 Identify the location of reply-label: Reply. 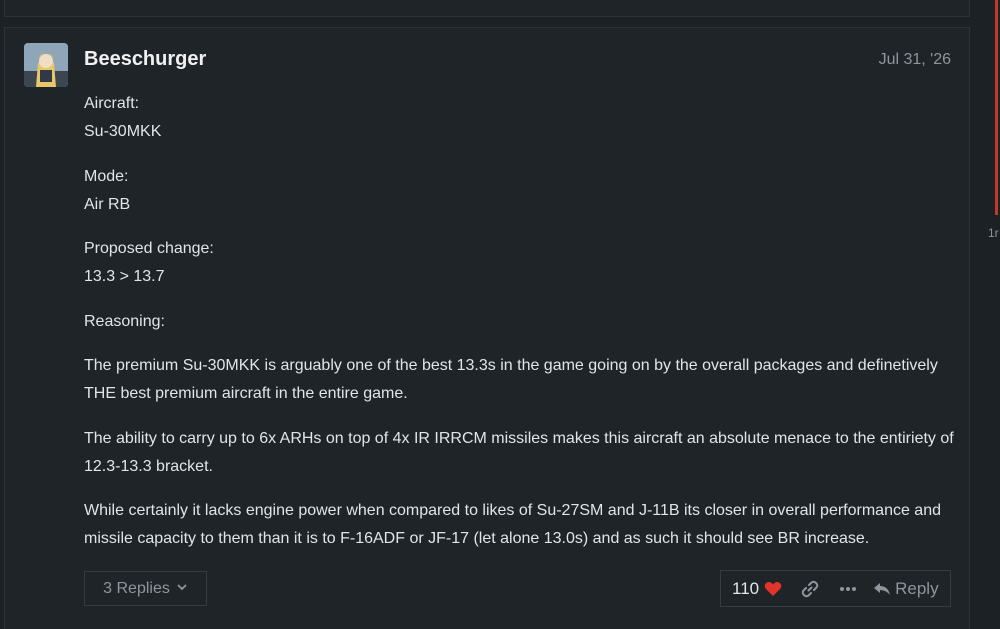
(917, 588).